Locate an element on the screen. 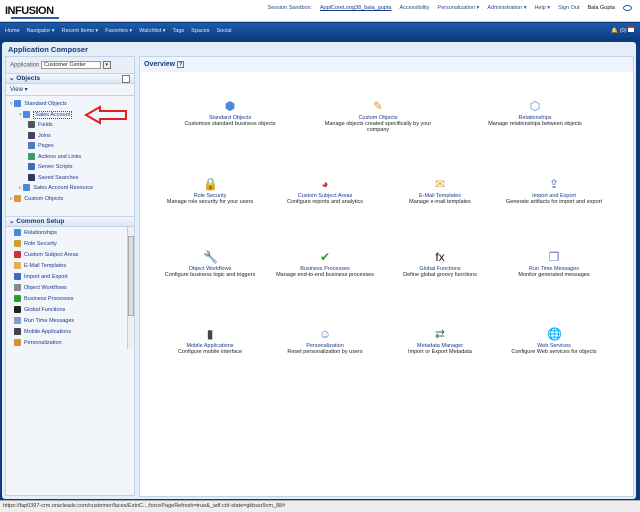 Image resolution: width=640 pixels, height=512 pixels. scrollbar is located at coordinates (130, 288).